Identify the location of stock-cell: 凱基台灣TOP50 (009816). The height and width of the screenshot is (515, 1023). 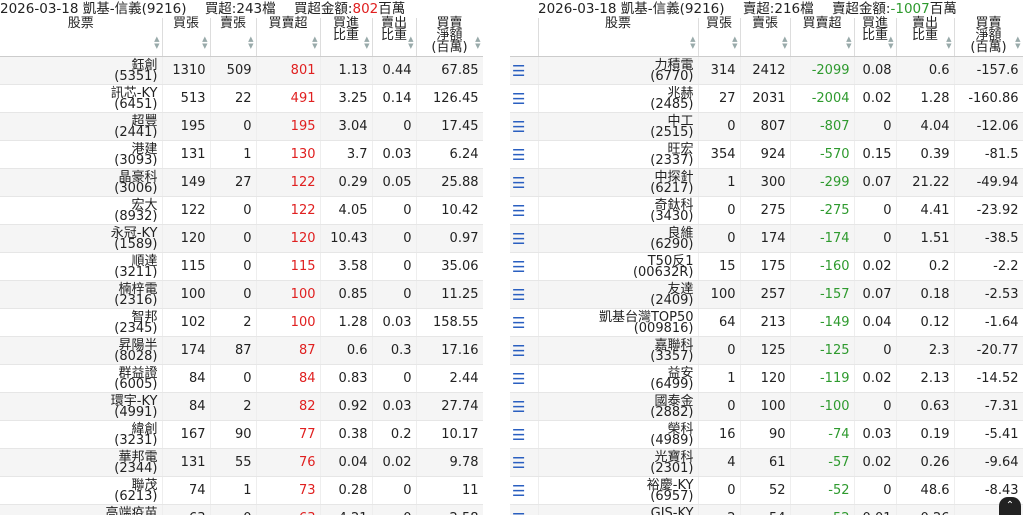
(618, 322).